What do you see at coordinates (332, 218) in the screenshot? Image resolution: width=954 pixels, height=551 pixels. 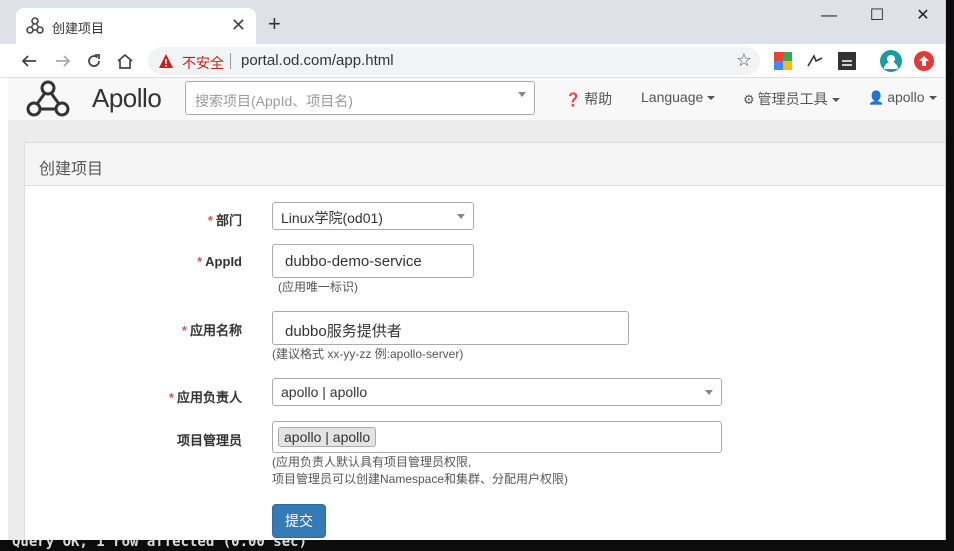 I see `department-value: Linux学院(od01)` at bounding box center [332, 218].